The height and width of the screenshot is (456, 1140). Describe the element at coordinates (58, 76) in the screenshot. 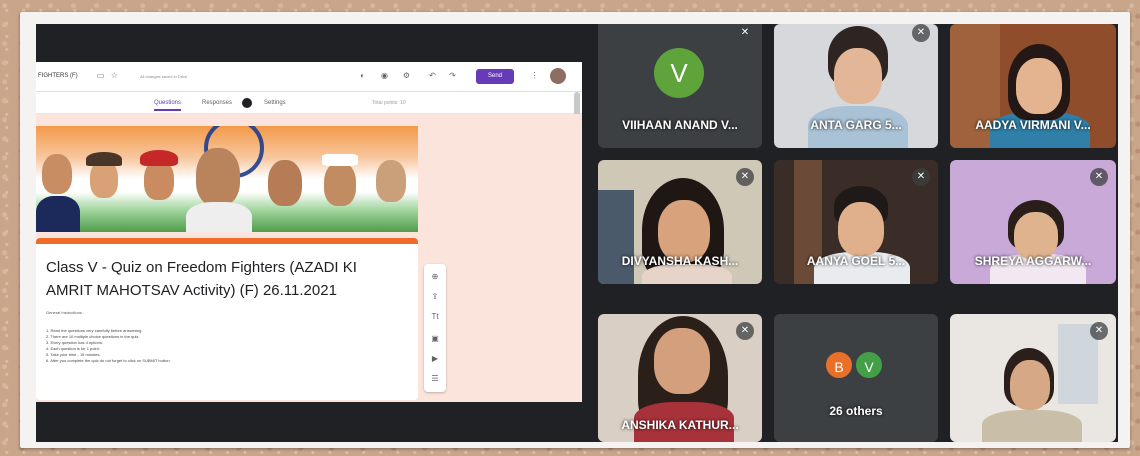

I see `form-doc-name: FIGHTERS (F)` at that location.